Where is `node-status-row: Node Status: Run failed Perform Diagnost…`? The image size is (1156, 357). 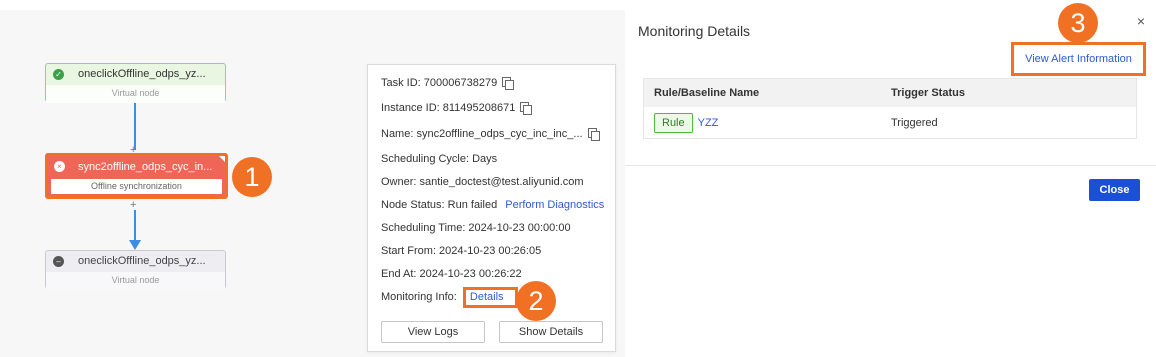 node-status-row: Node Status: Run failed Perform Diagnost… is located at coordinates (492, 205).